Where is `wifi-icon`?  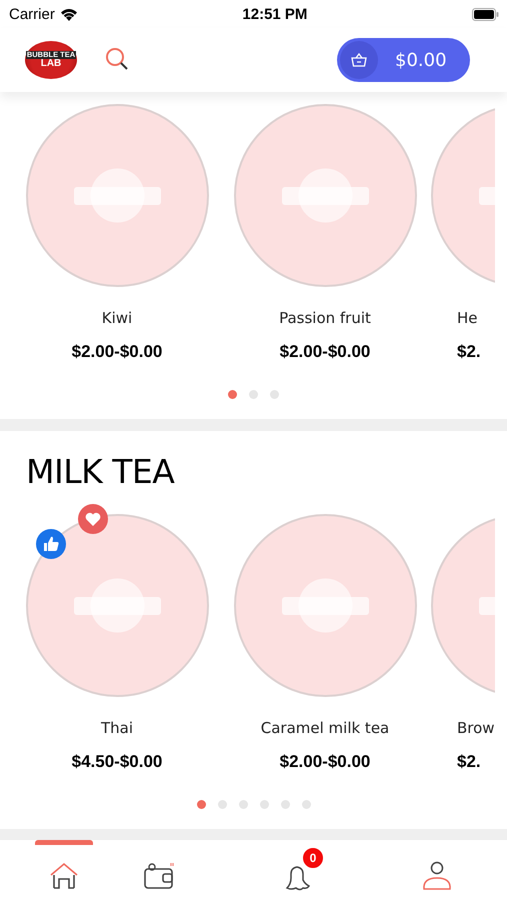 wifi-icon is located at coordinates (69, 14).